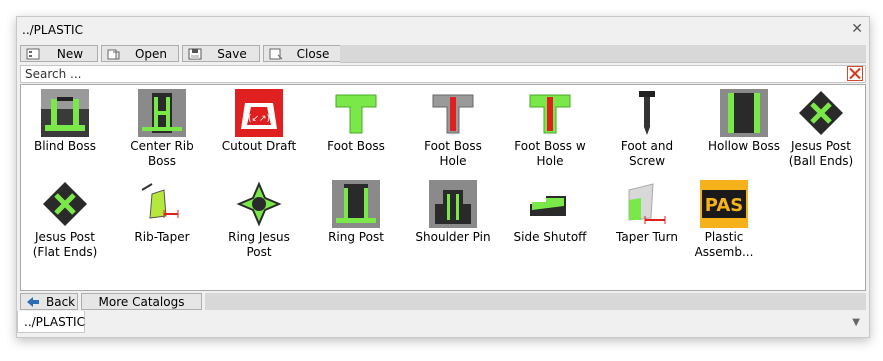 The width and height of the screenshot is (883, 361). What do you see at coordinates (453, 113) in the screenshot?
I see `foot-boss-hole-icon` at bounding box center [453, 113].